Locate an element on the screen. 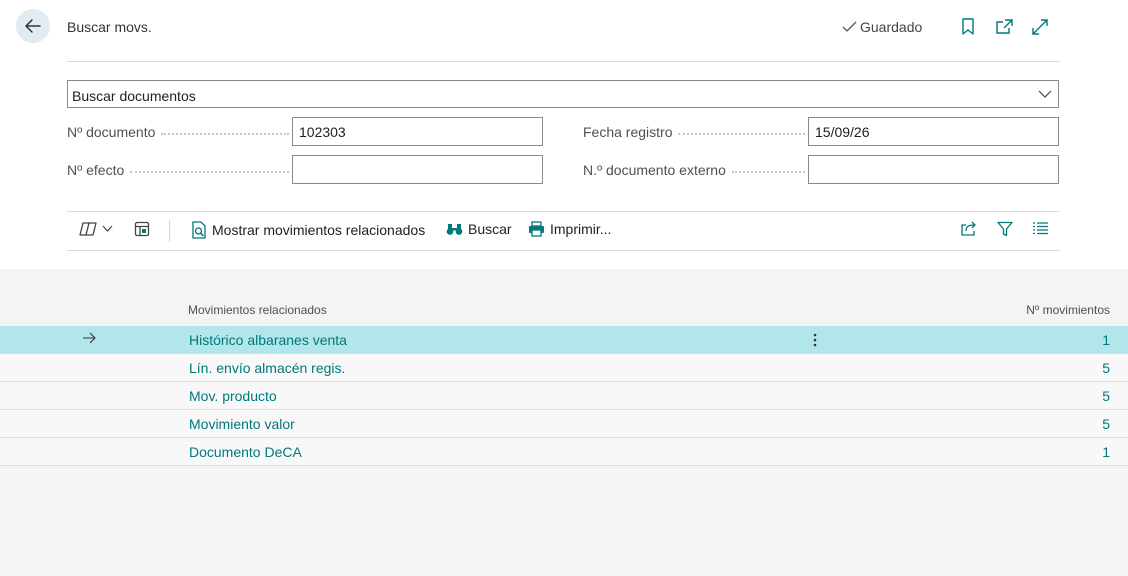  row-name-link: Mov. producto is located at coordinates (233, 396).